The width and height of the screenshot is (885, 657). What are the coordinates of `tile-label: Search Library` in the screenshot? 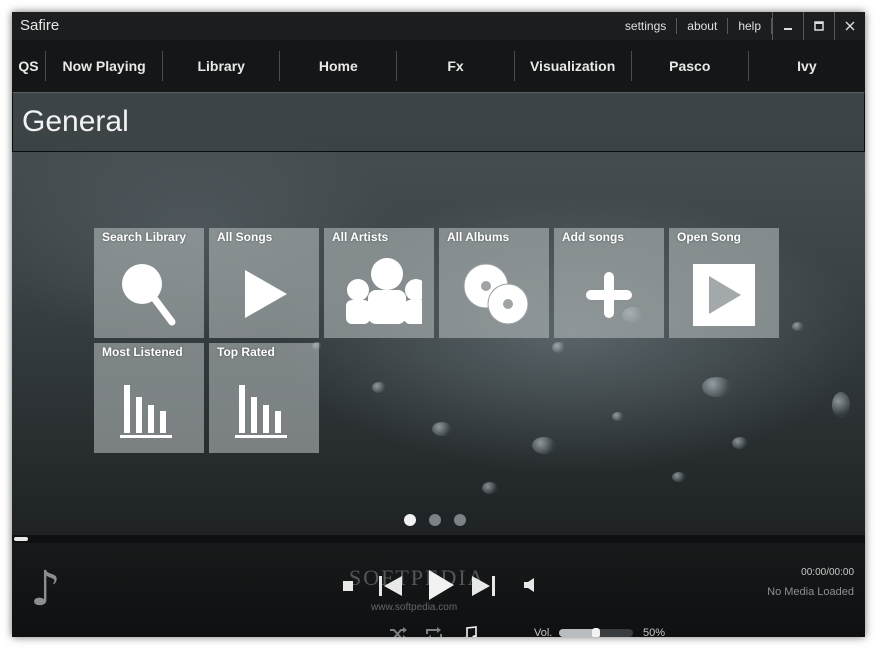 It's located at (144, 237).